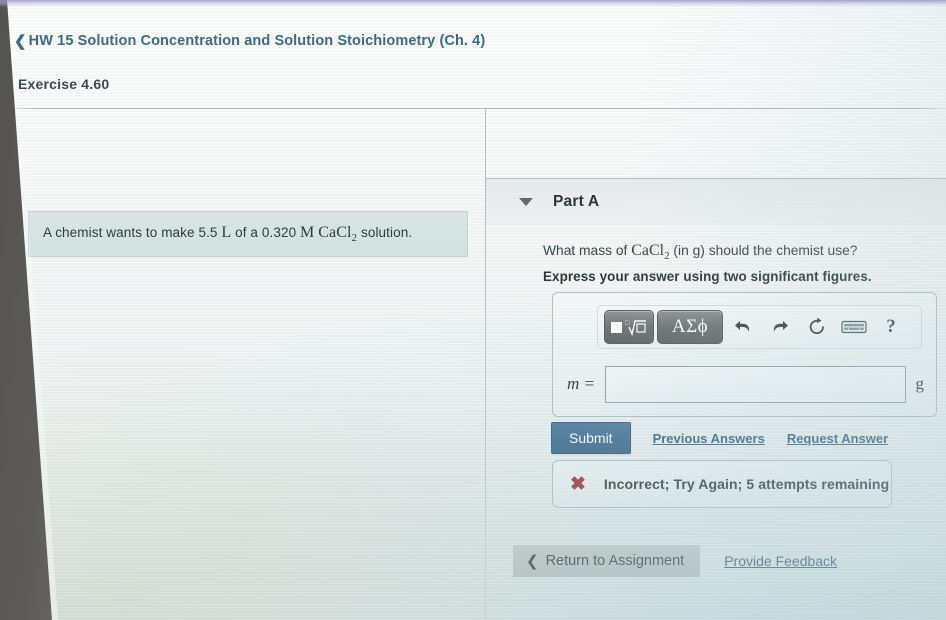  Describe the element at coordinates (709, 438) in the screenshot. I see `previous-answers-link: Previous Answers` at that location.